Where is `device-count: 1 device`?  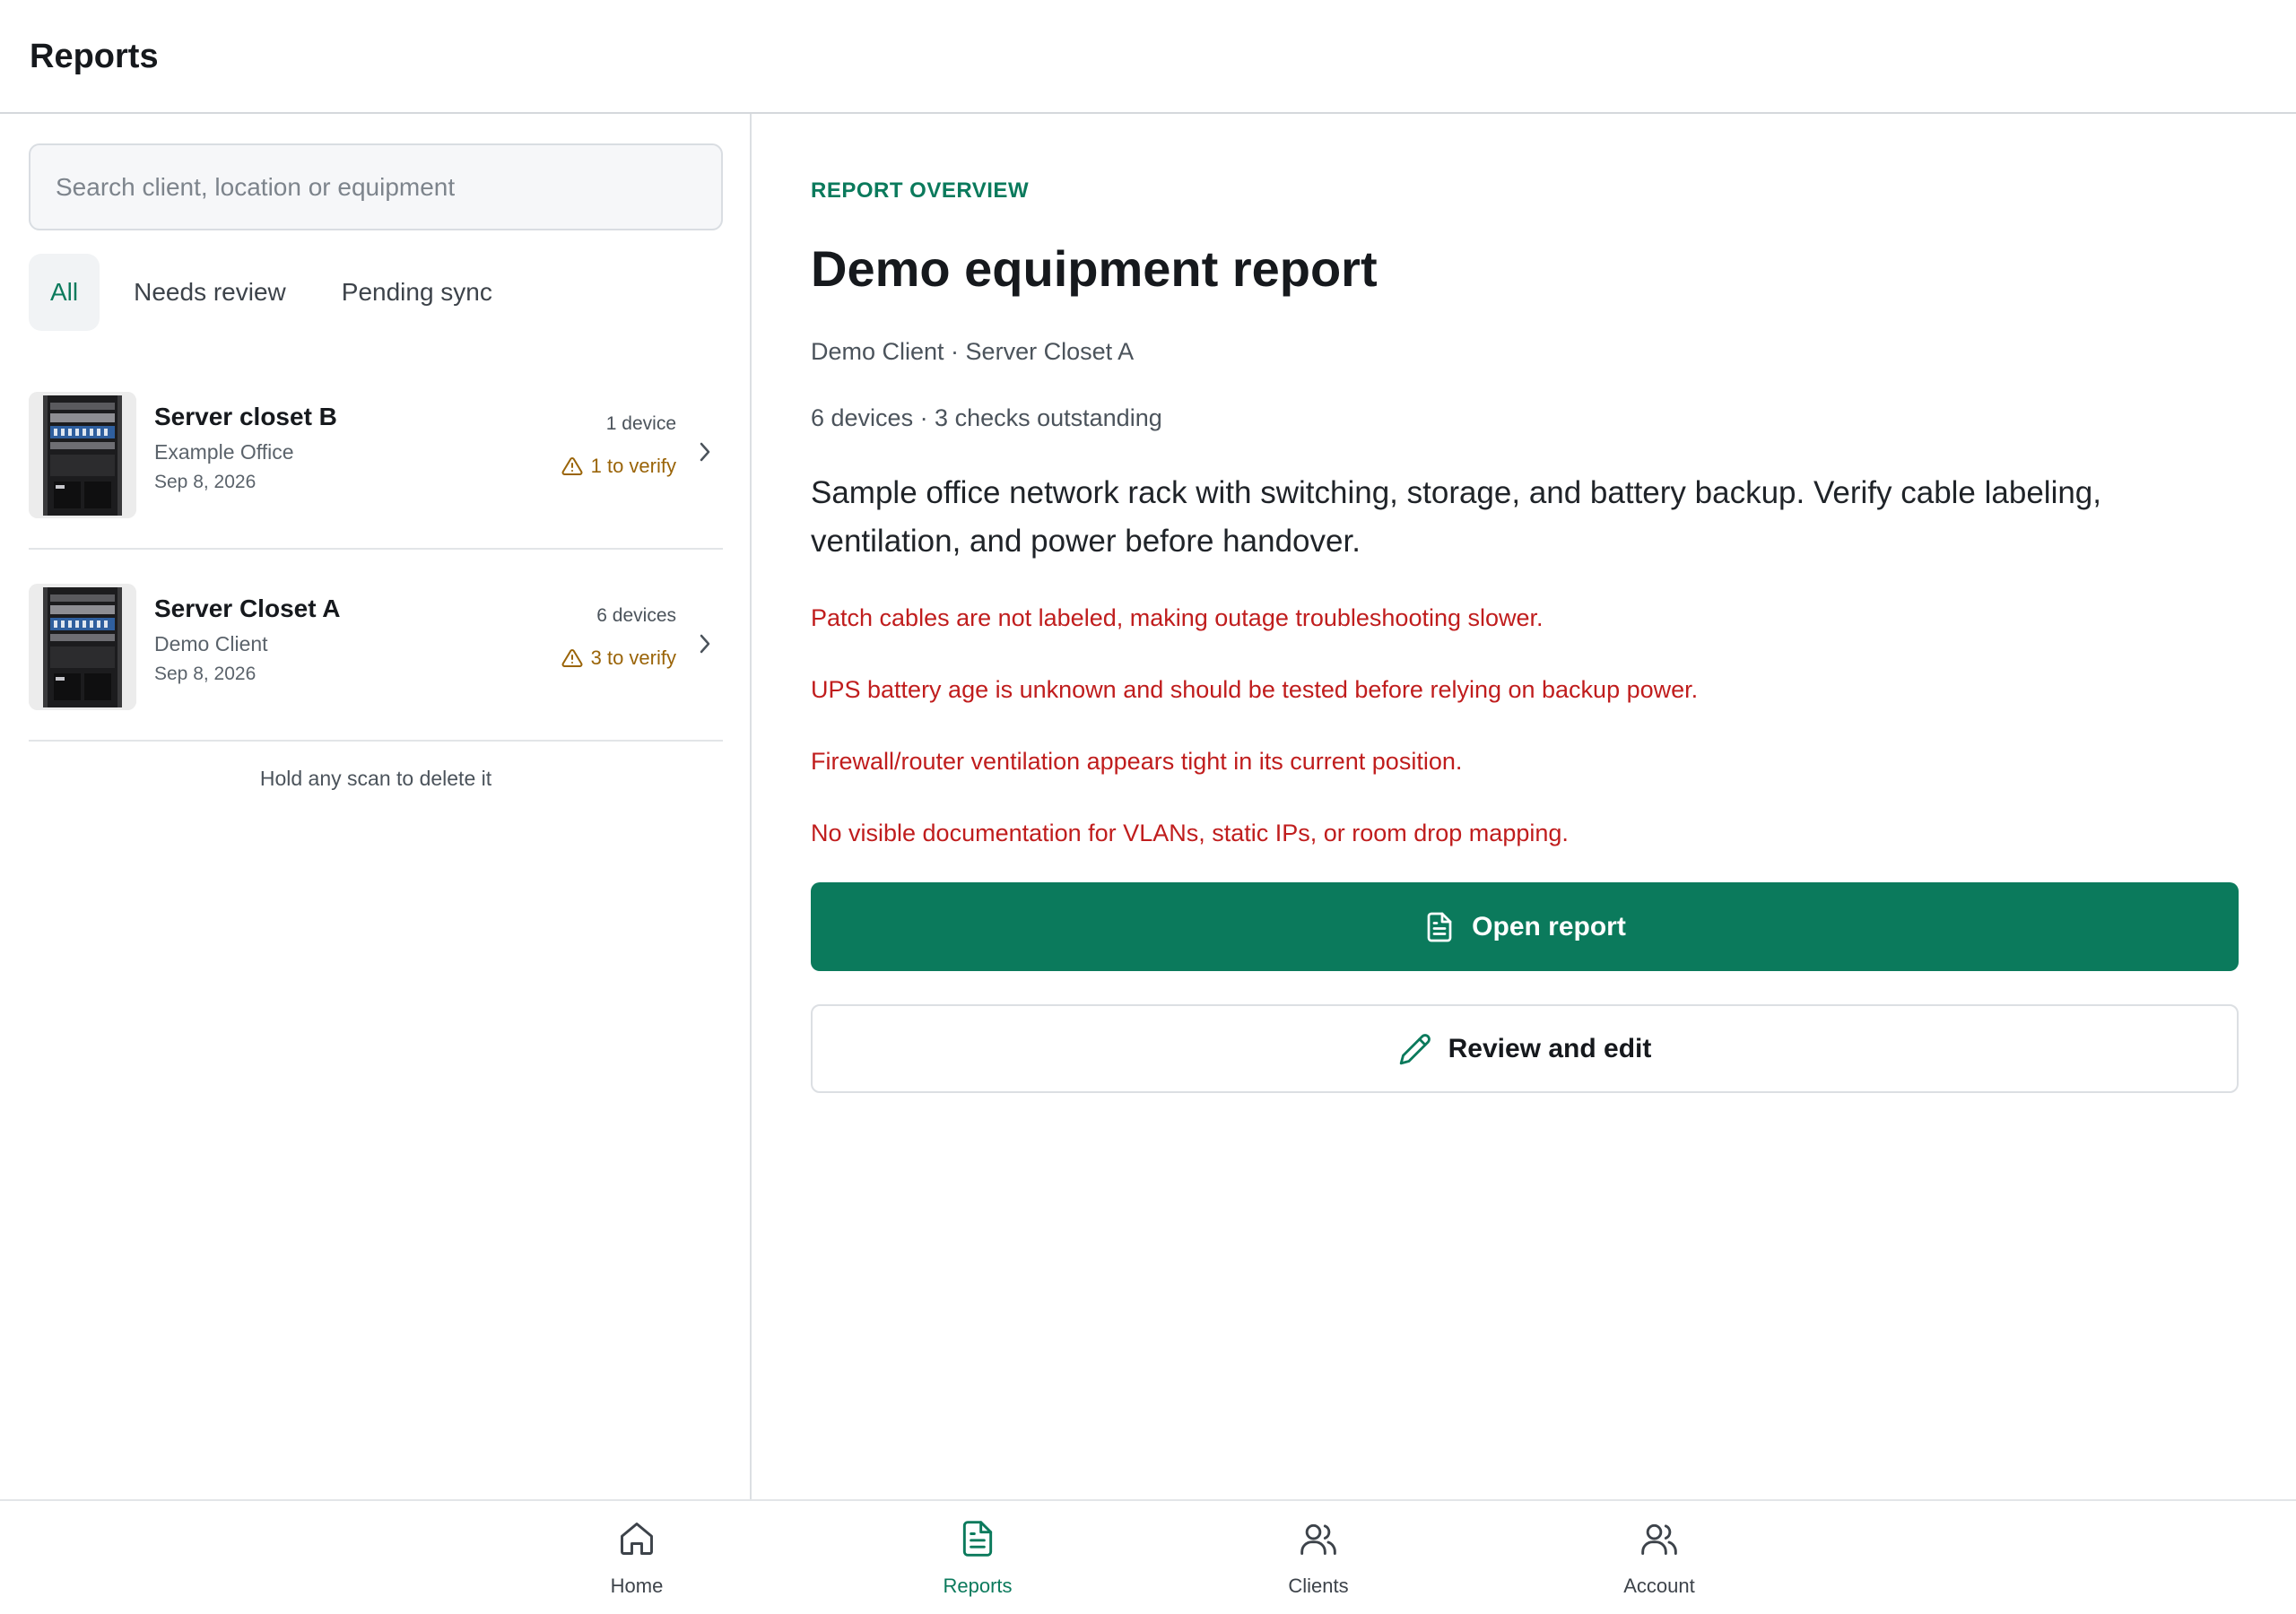 device-count: 1 device is located at coordinates (640, 423).